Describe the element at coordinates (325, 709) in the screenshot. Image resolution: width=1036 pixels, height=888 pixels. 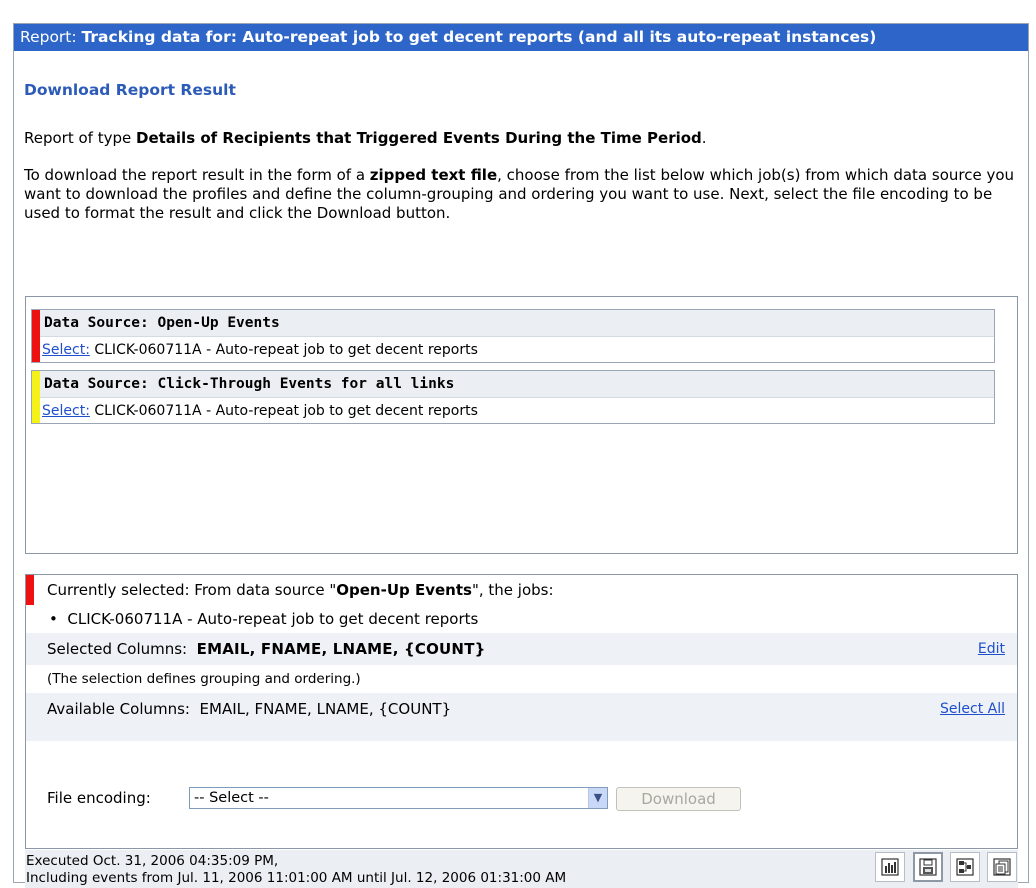
I see `available-columns-value: EMAIL, FNAME, LNAME, {COUNT}` at that location.